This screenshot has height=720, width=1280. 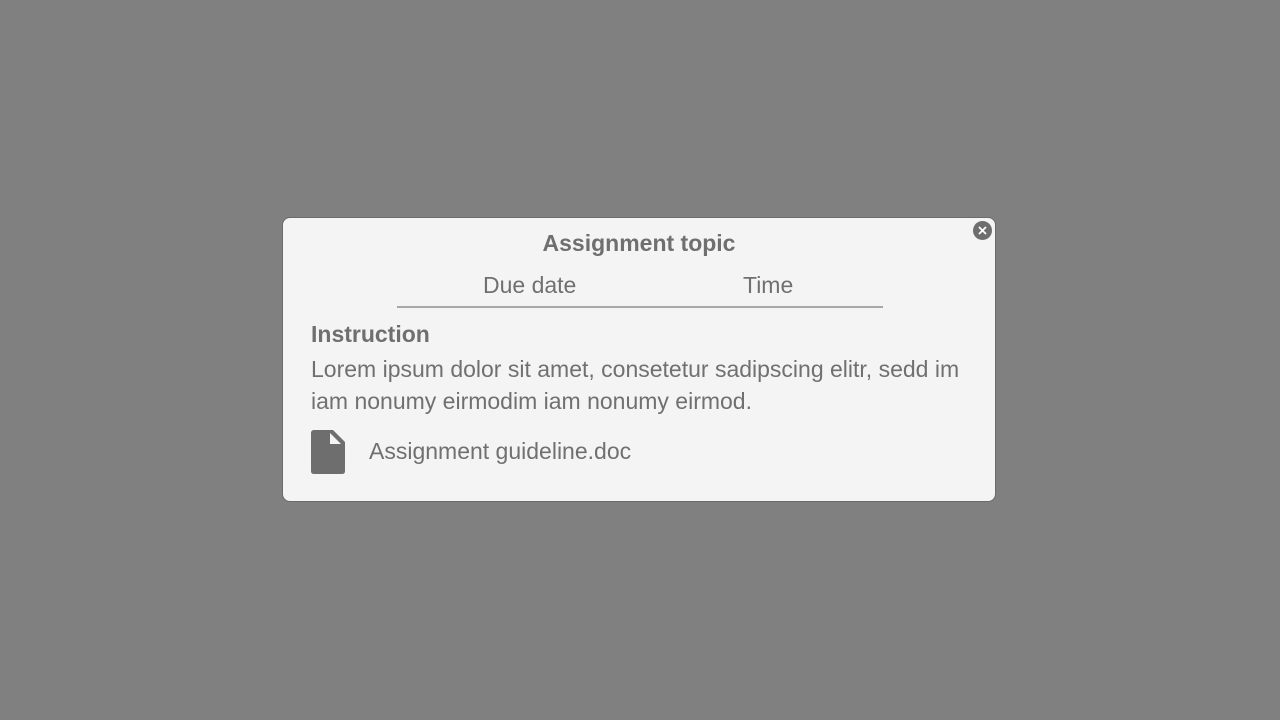 I want to click on file-icon, so click(x=328, y=452).